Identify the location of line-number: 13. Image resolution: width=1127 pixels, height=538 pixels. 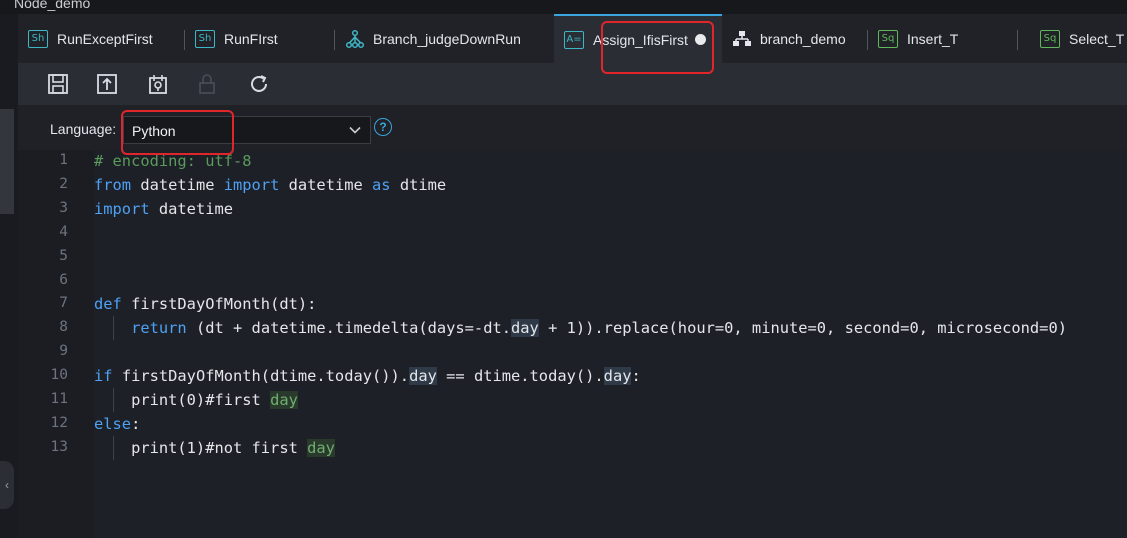
(59, 446).